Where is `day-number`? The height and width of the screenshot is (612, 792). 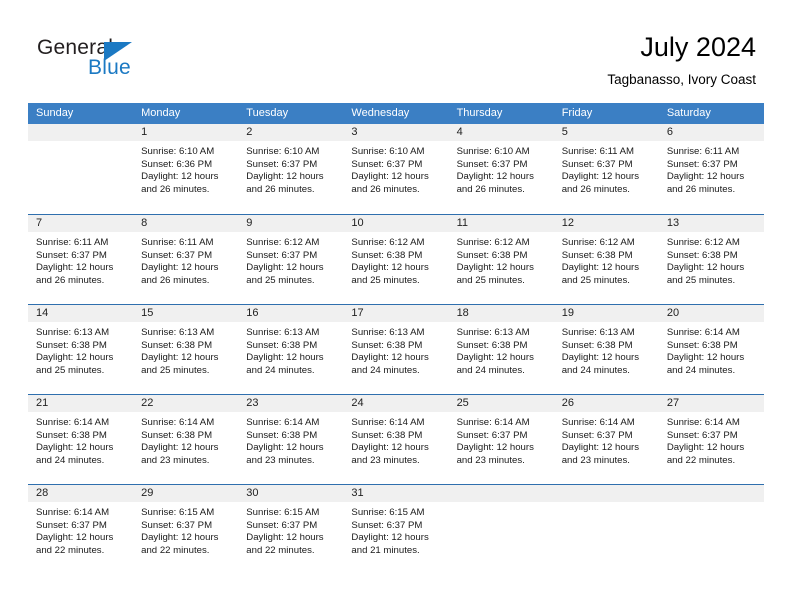
day-number is located at coordinates (501, 493).